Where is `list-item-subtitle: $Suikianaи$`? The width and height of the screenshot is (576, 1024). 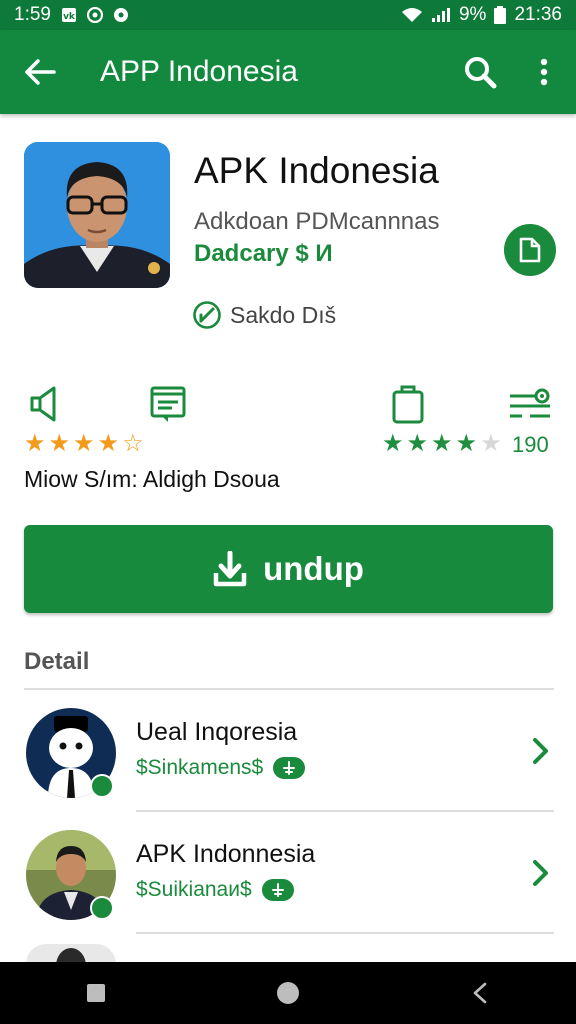 list-item-subtitle: $Suikianaи$ is located at coordinates (194, 889).